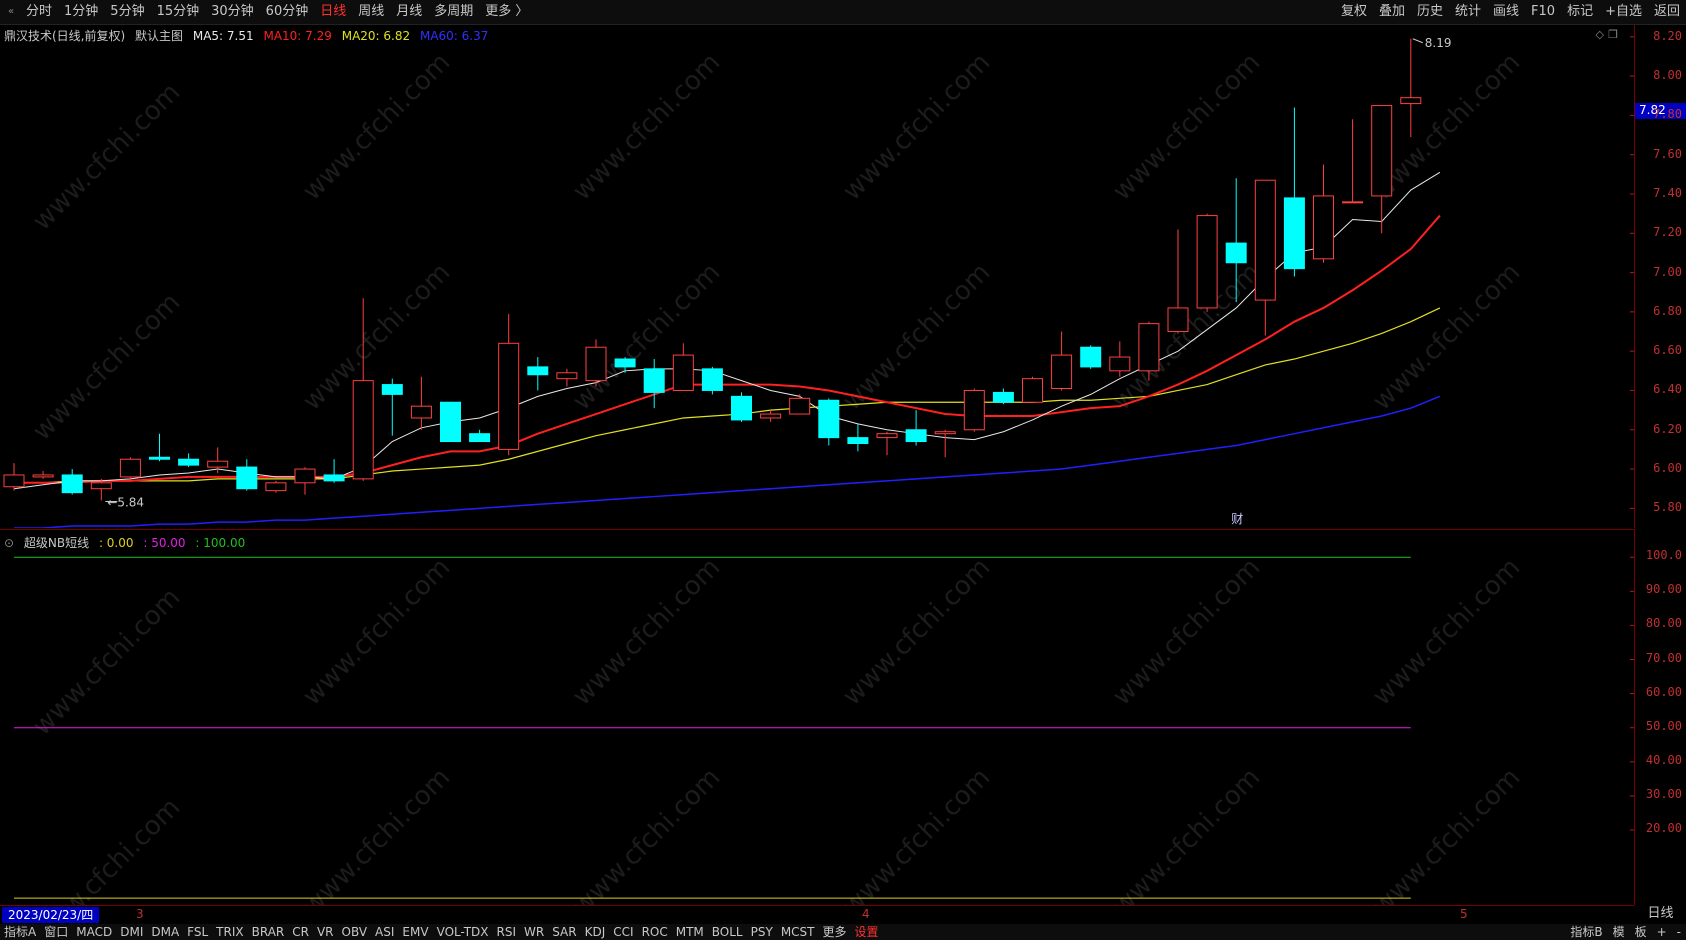 Image resolution: width=1686 pixels, height=940 pixels. I want to click on stock-name: 鼎汉技术(日线,前复权), so click(64, 36).